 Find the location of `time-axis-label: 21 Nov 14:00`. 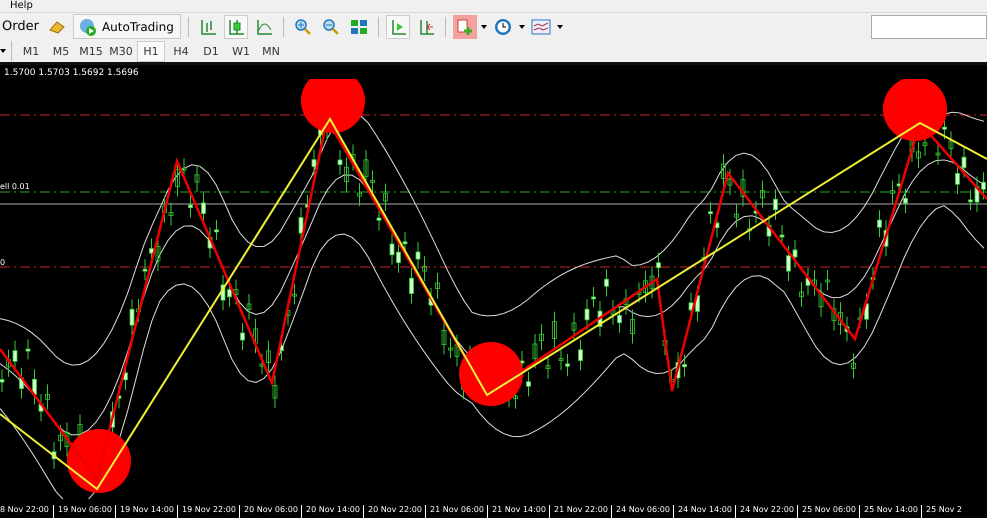

time-axis-label: 21 Nov 14:00 is located at coordinates (518, 511).